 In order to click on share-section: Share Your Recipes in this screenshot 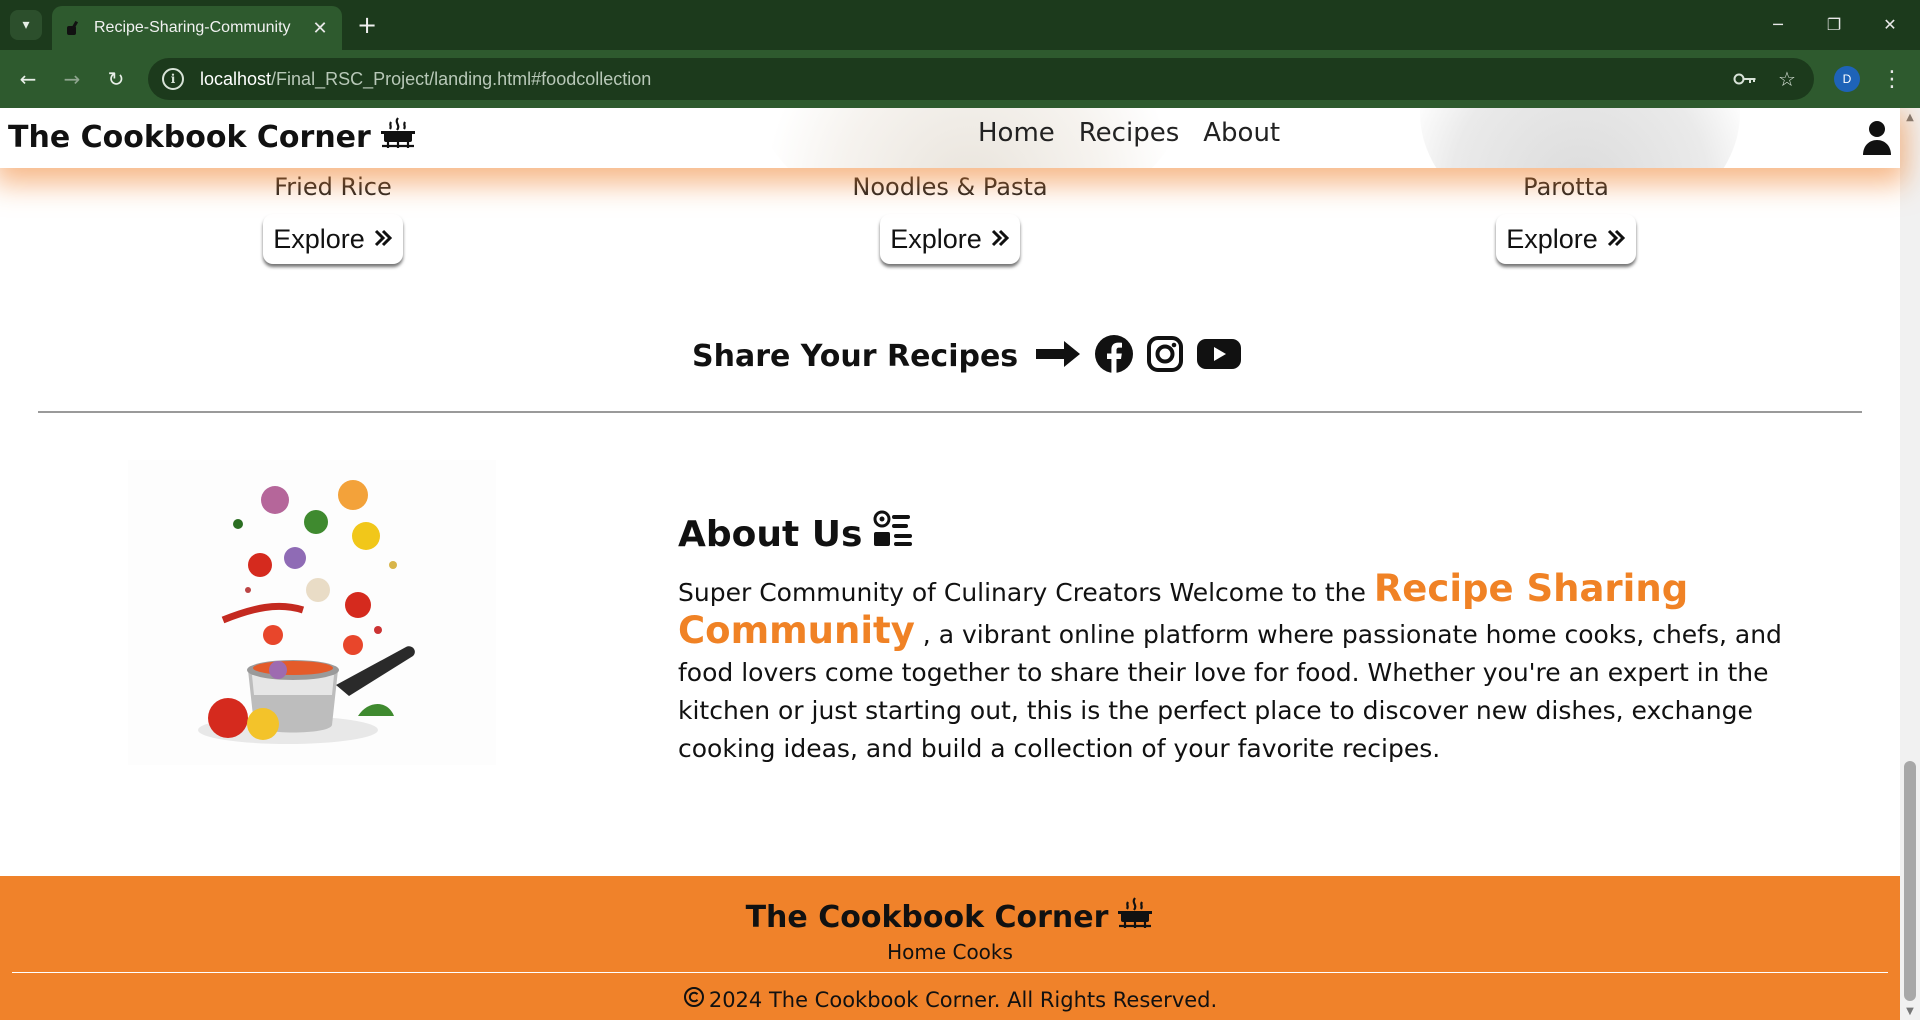, I will do `click(967, 356)`.